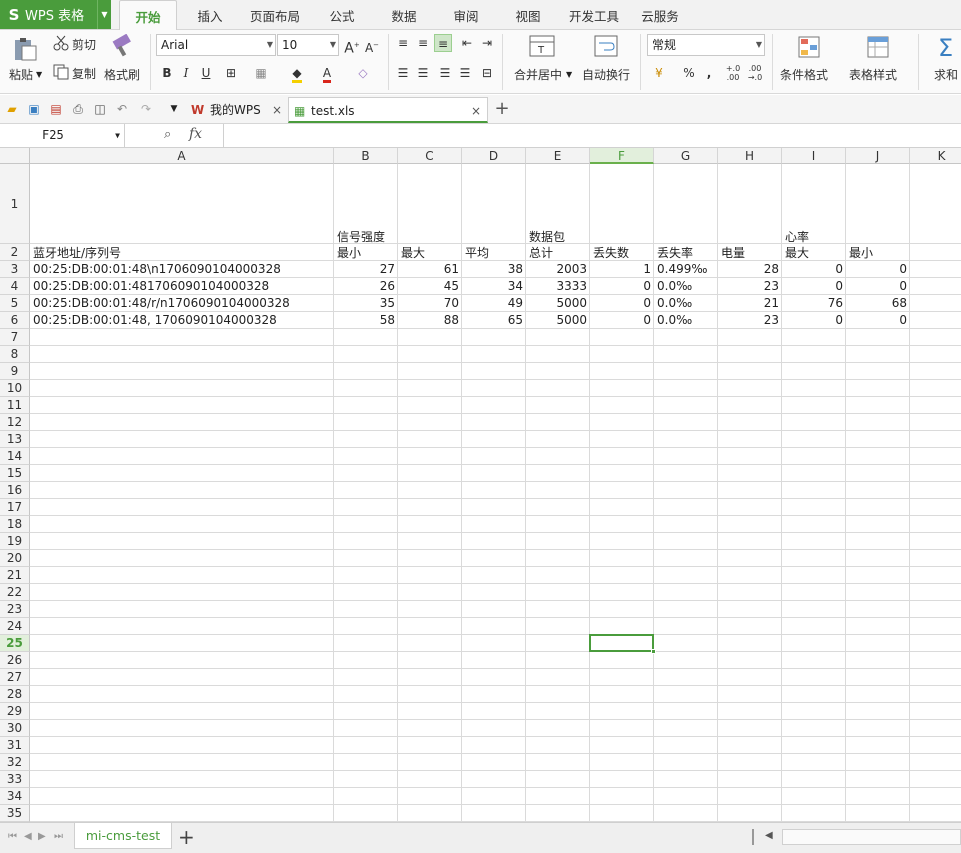 This screenshot has width=961, height=853. What do you see at coordinates (494, 320) in the screenshot?
I see `cell-D6: 65` at bounding box center [494, 320].